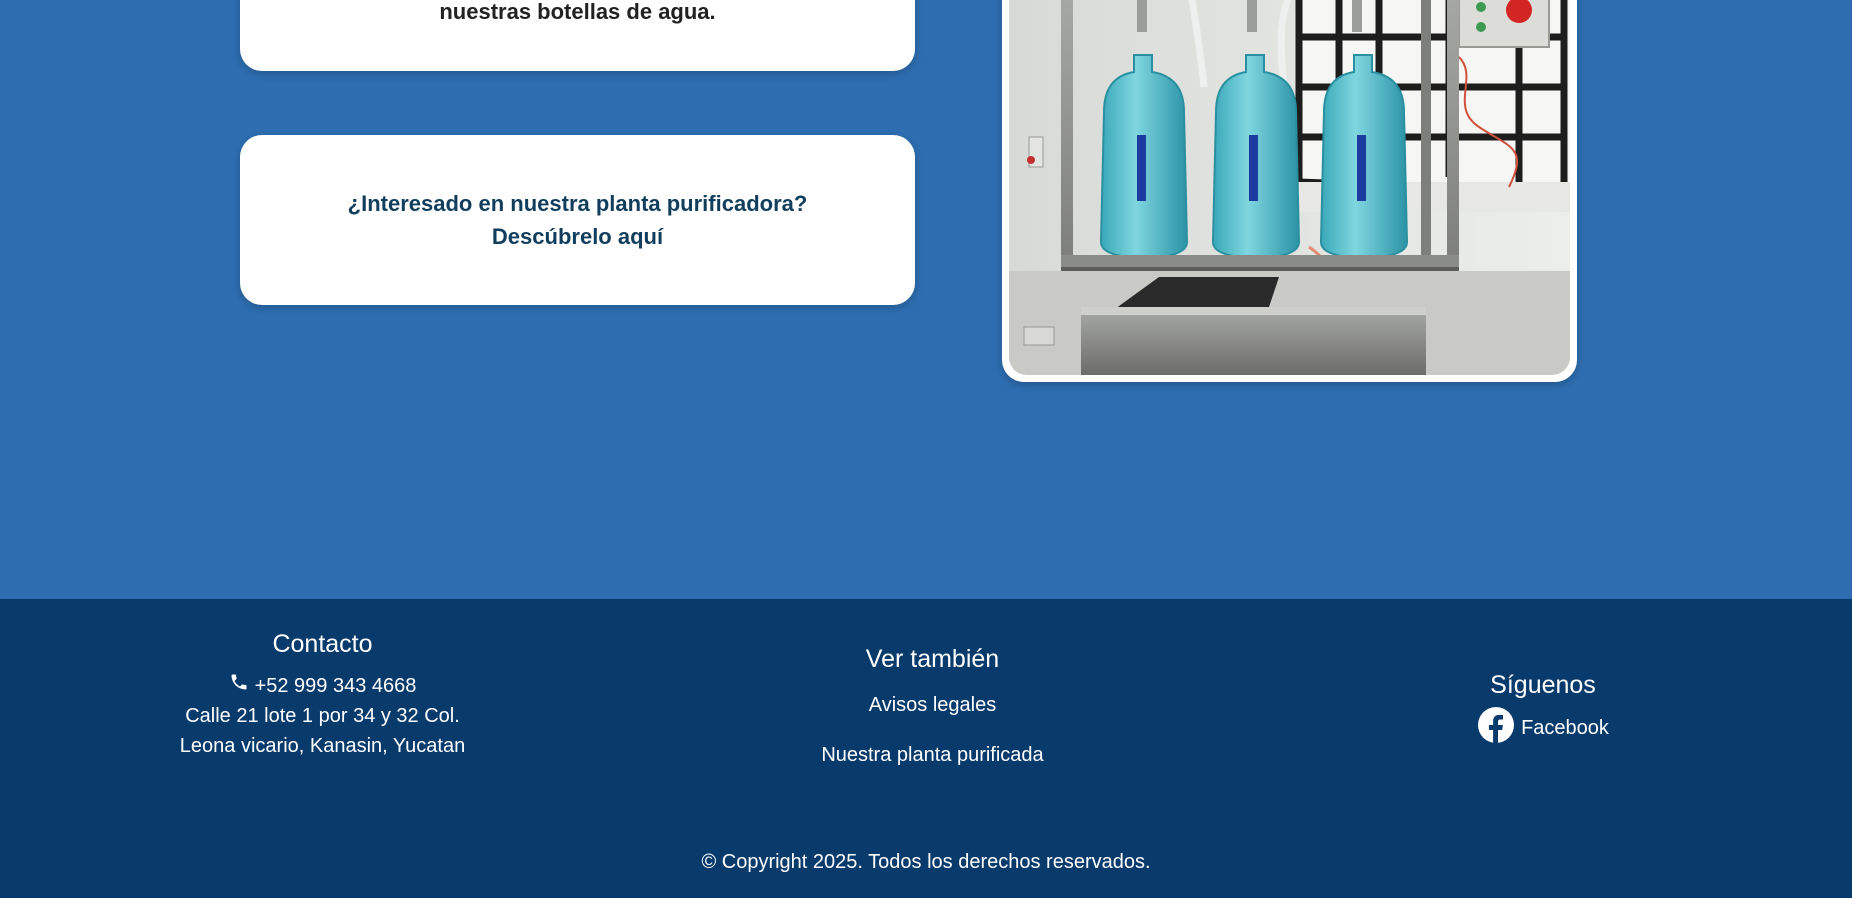  Describe the element at coordinates (1496, 728) in the screenshot. I see `facebook-icon` at that location.